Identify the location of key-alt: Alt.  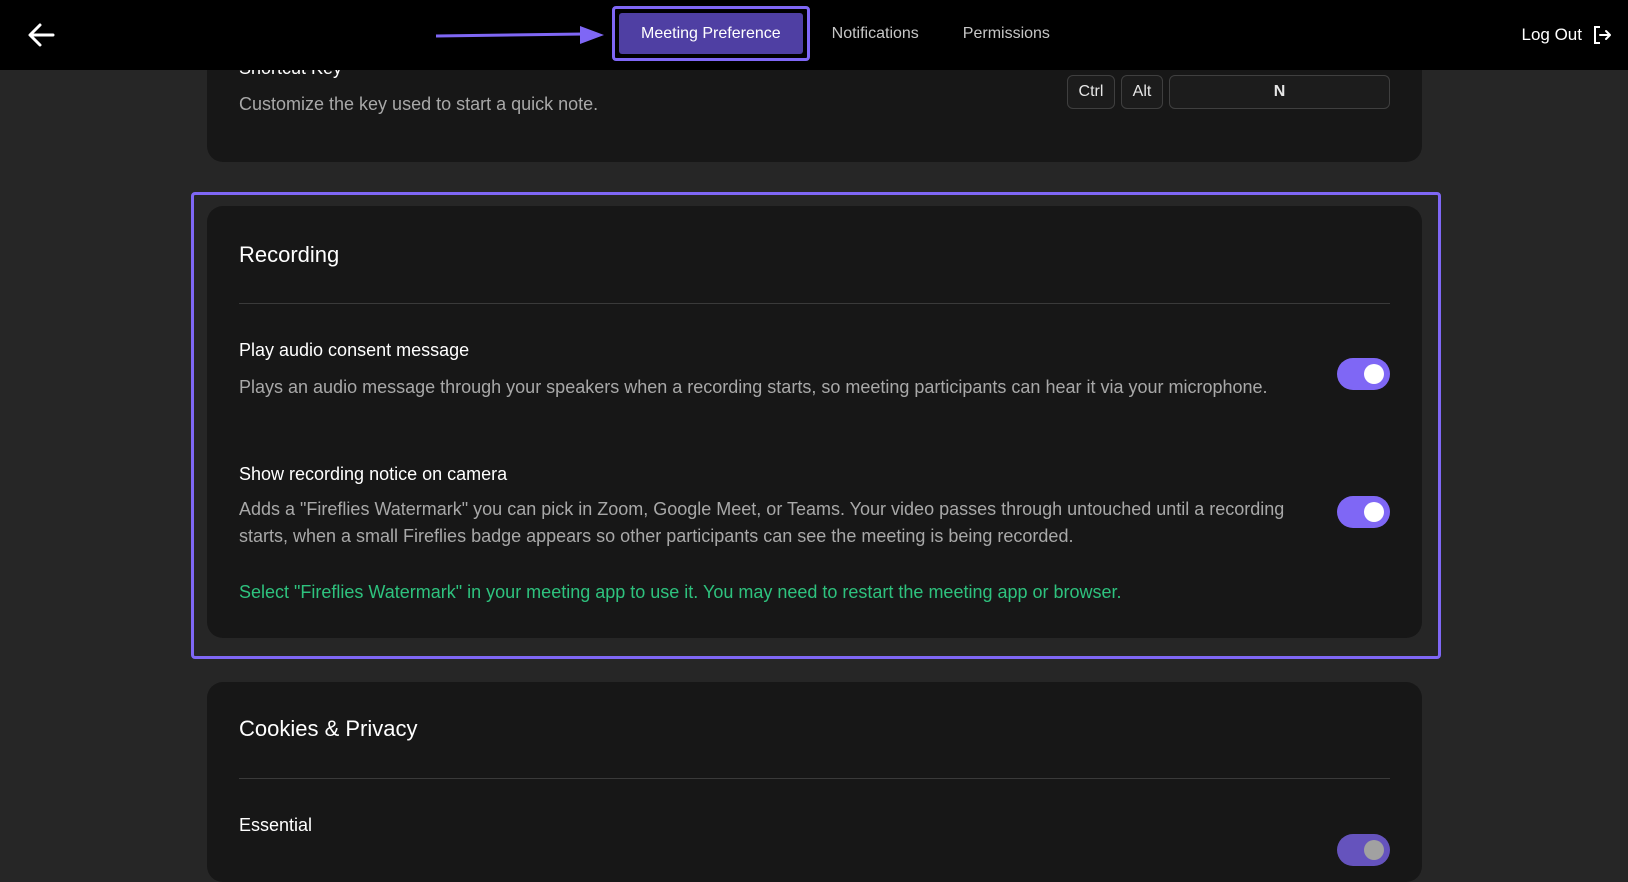
(1142, 92).